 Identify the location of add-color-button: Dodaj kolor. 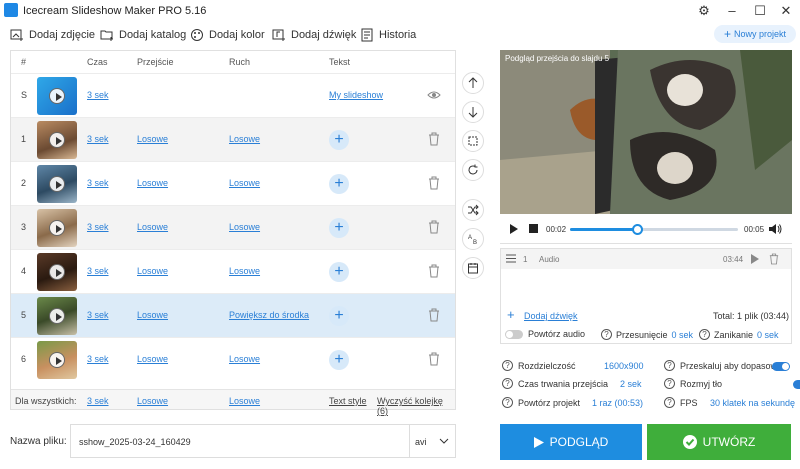
(227, 35).